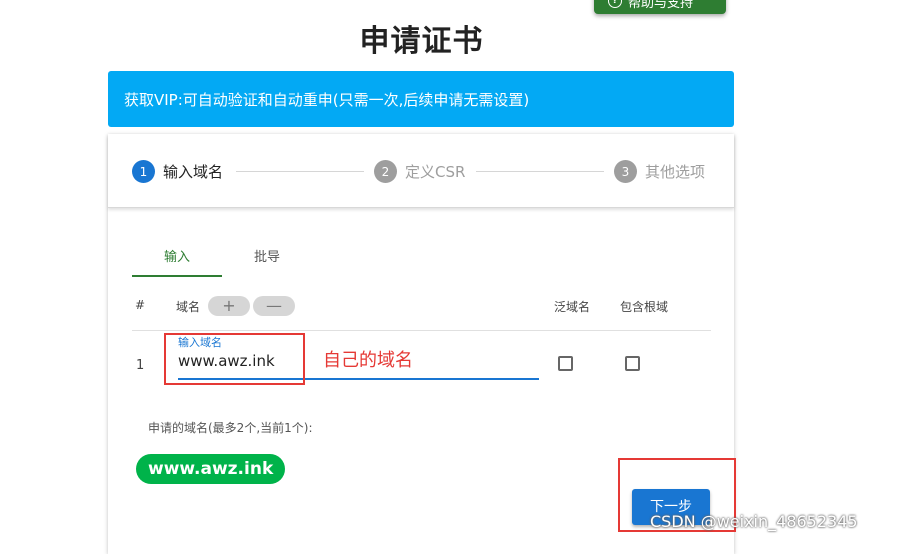 The height and width of the screenshot is (554, 897). What do you see at coordinates (177, 255) in the screenshot?
I see `tab-input: 输入` at bounding box center [177, 255].